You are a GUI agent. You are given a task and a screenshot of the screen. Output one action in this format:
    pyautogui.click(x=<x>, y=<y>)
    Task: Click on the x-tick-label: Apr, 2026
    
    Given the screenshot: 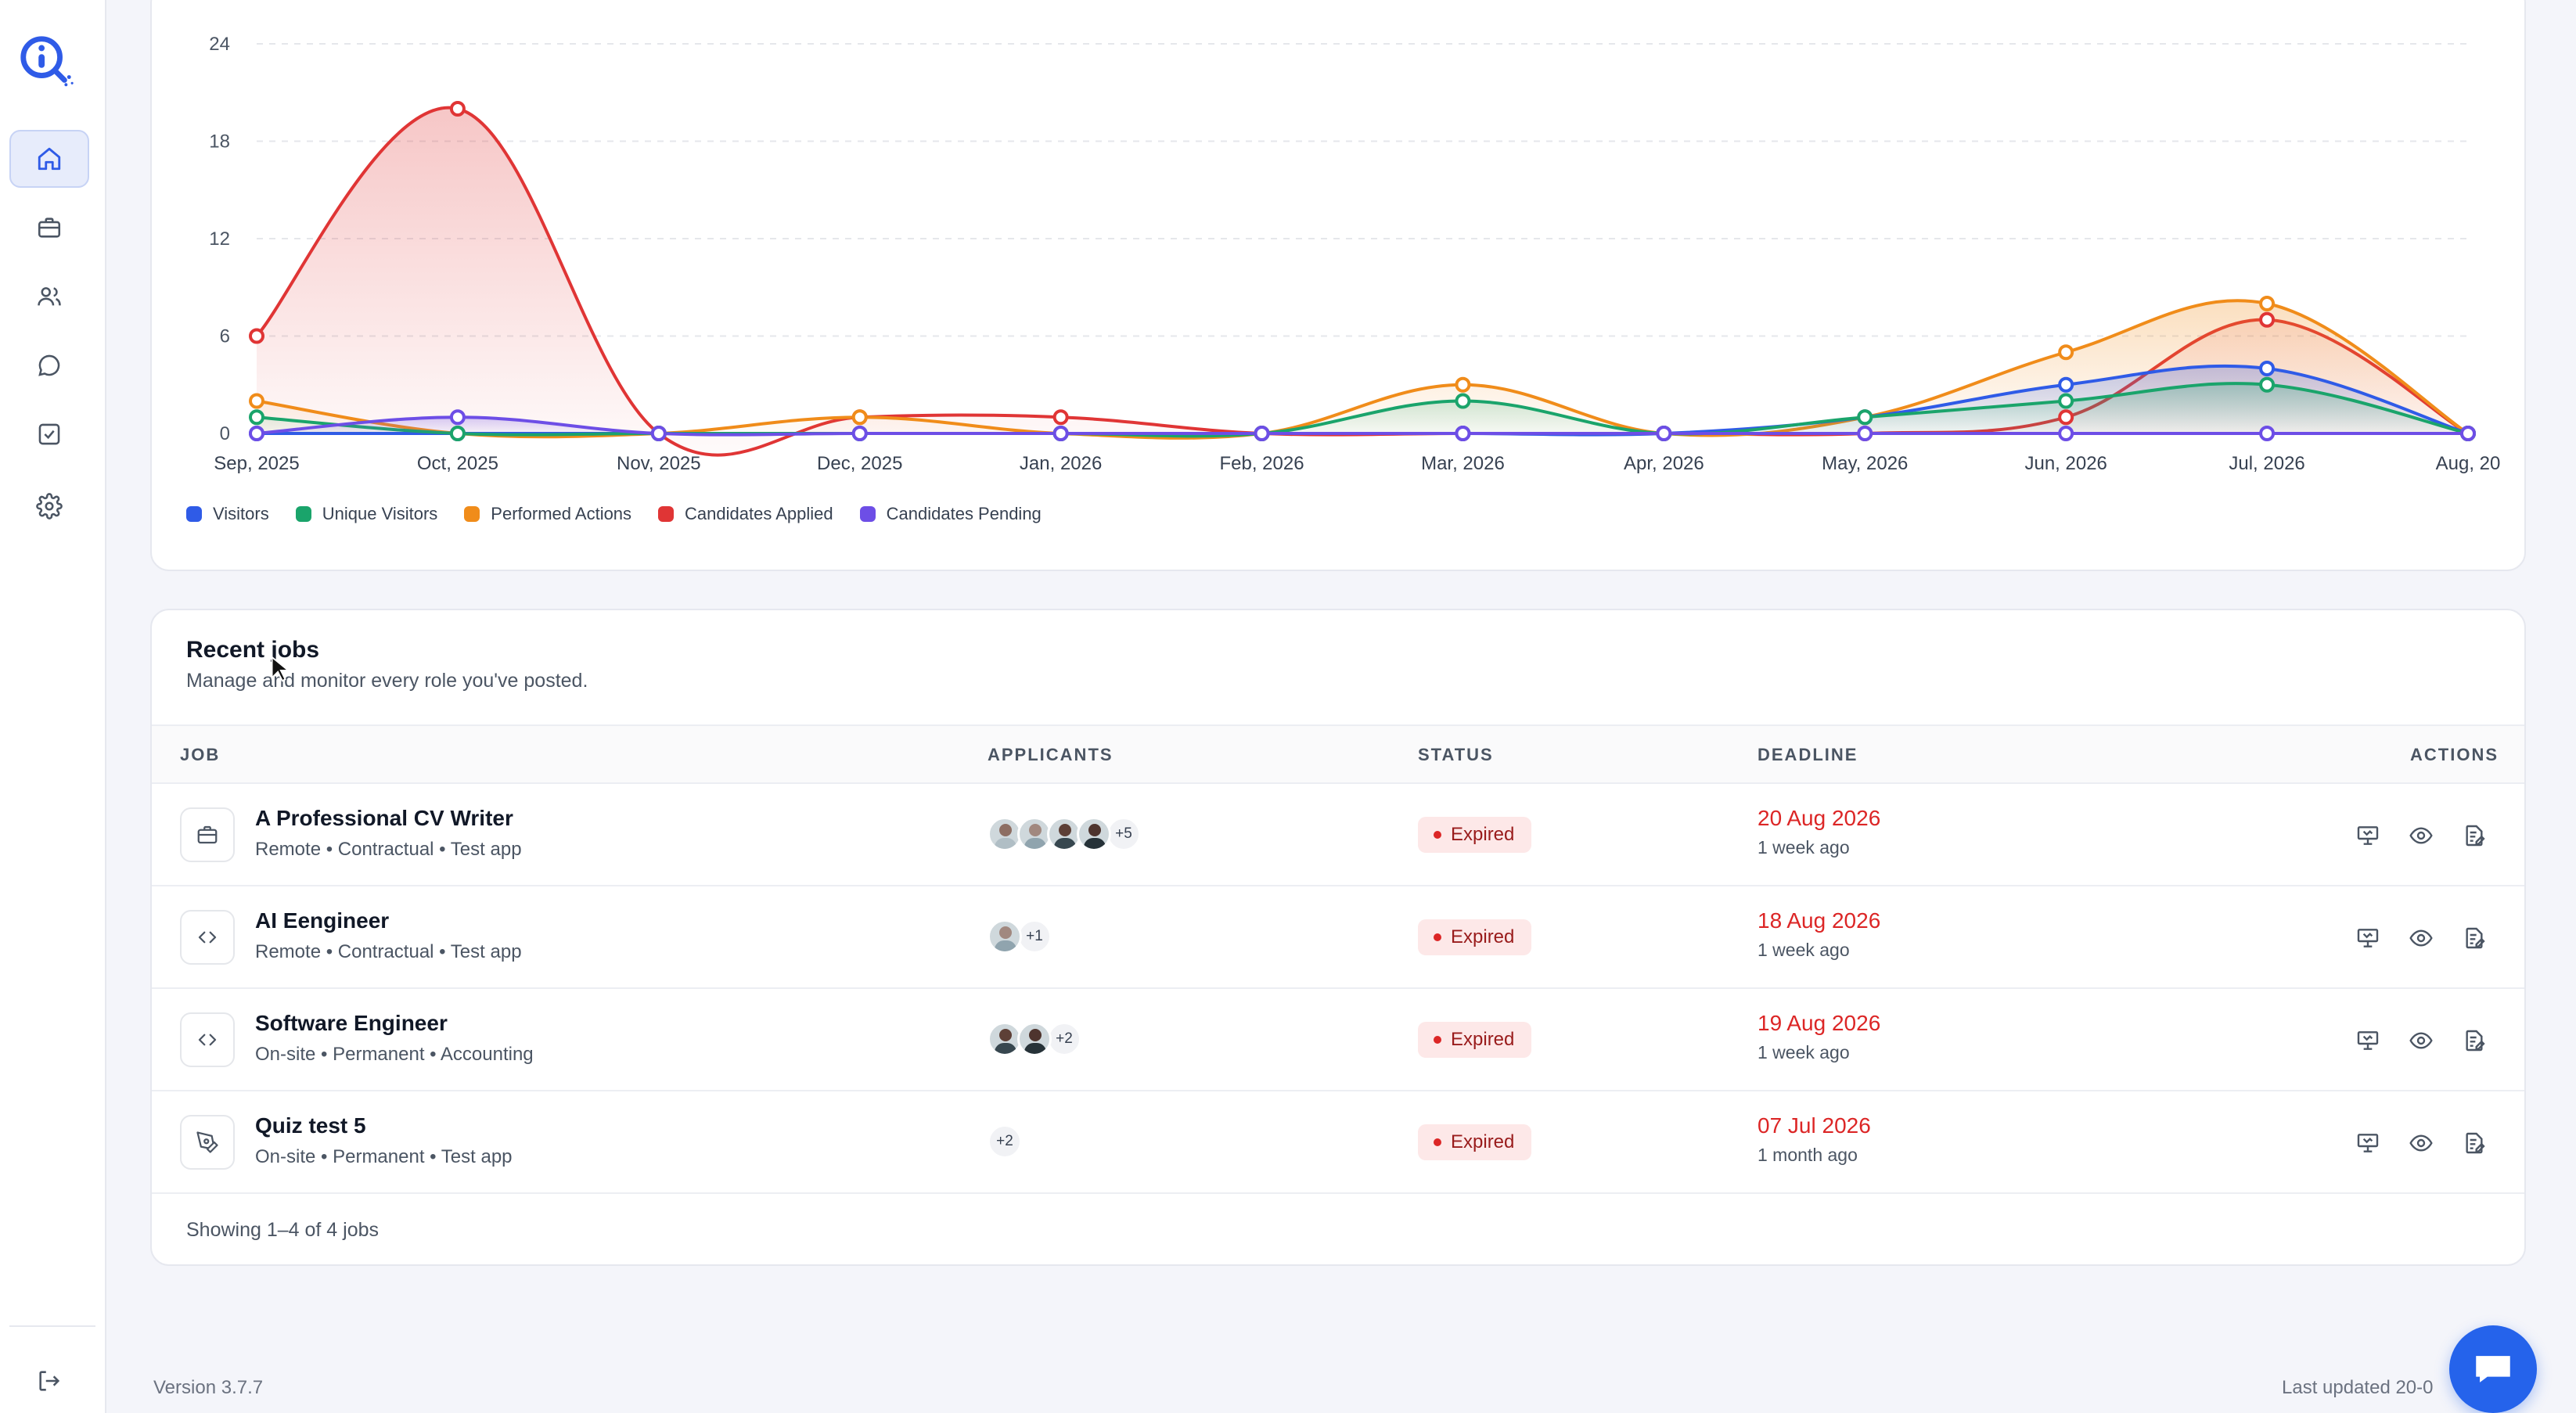 What is the action you would take?
    pyautogui.click(x=1664, y=463)
    